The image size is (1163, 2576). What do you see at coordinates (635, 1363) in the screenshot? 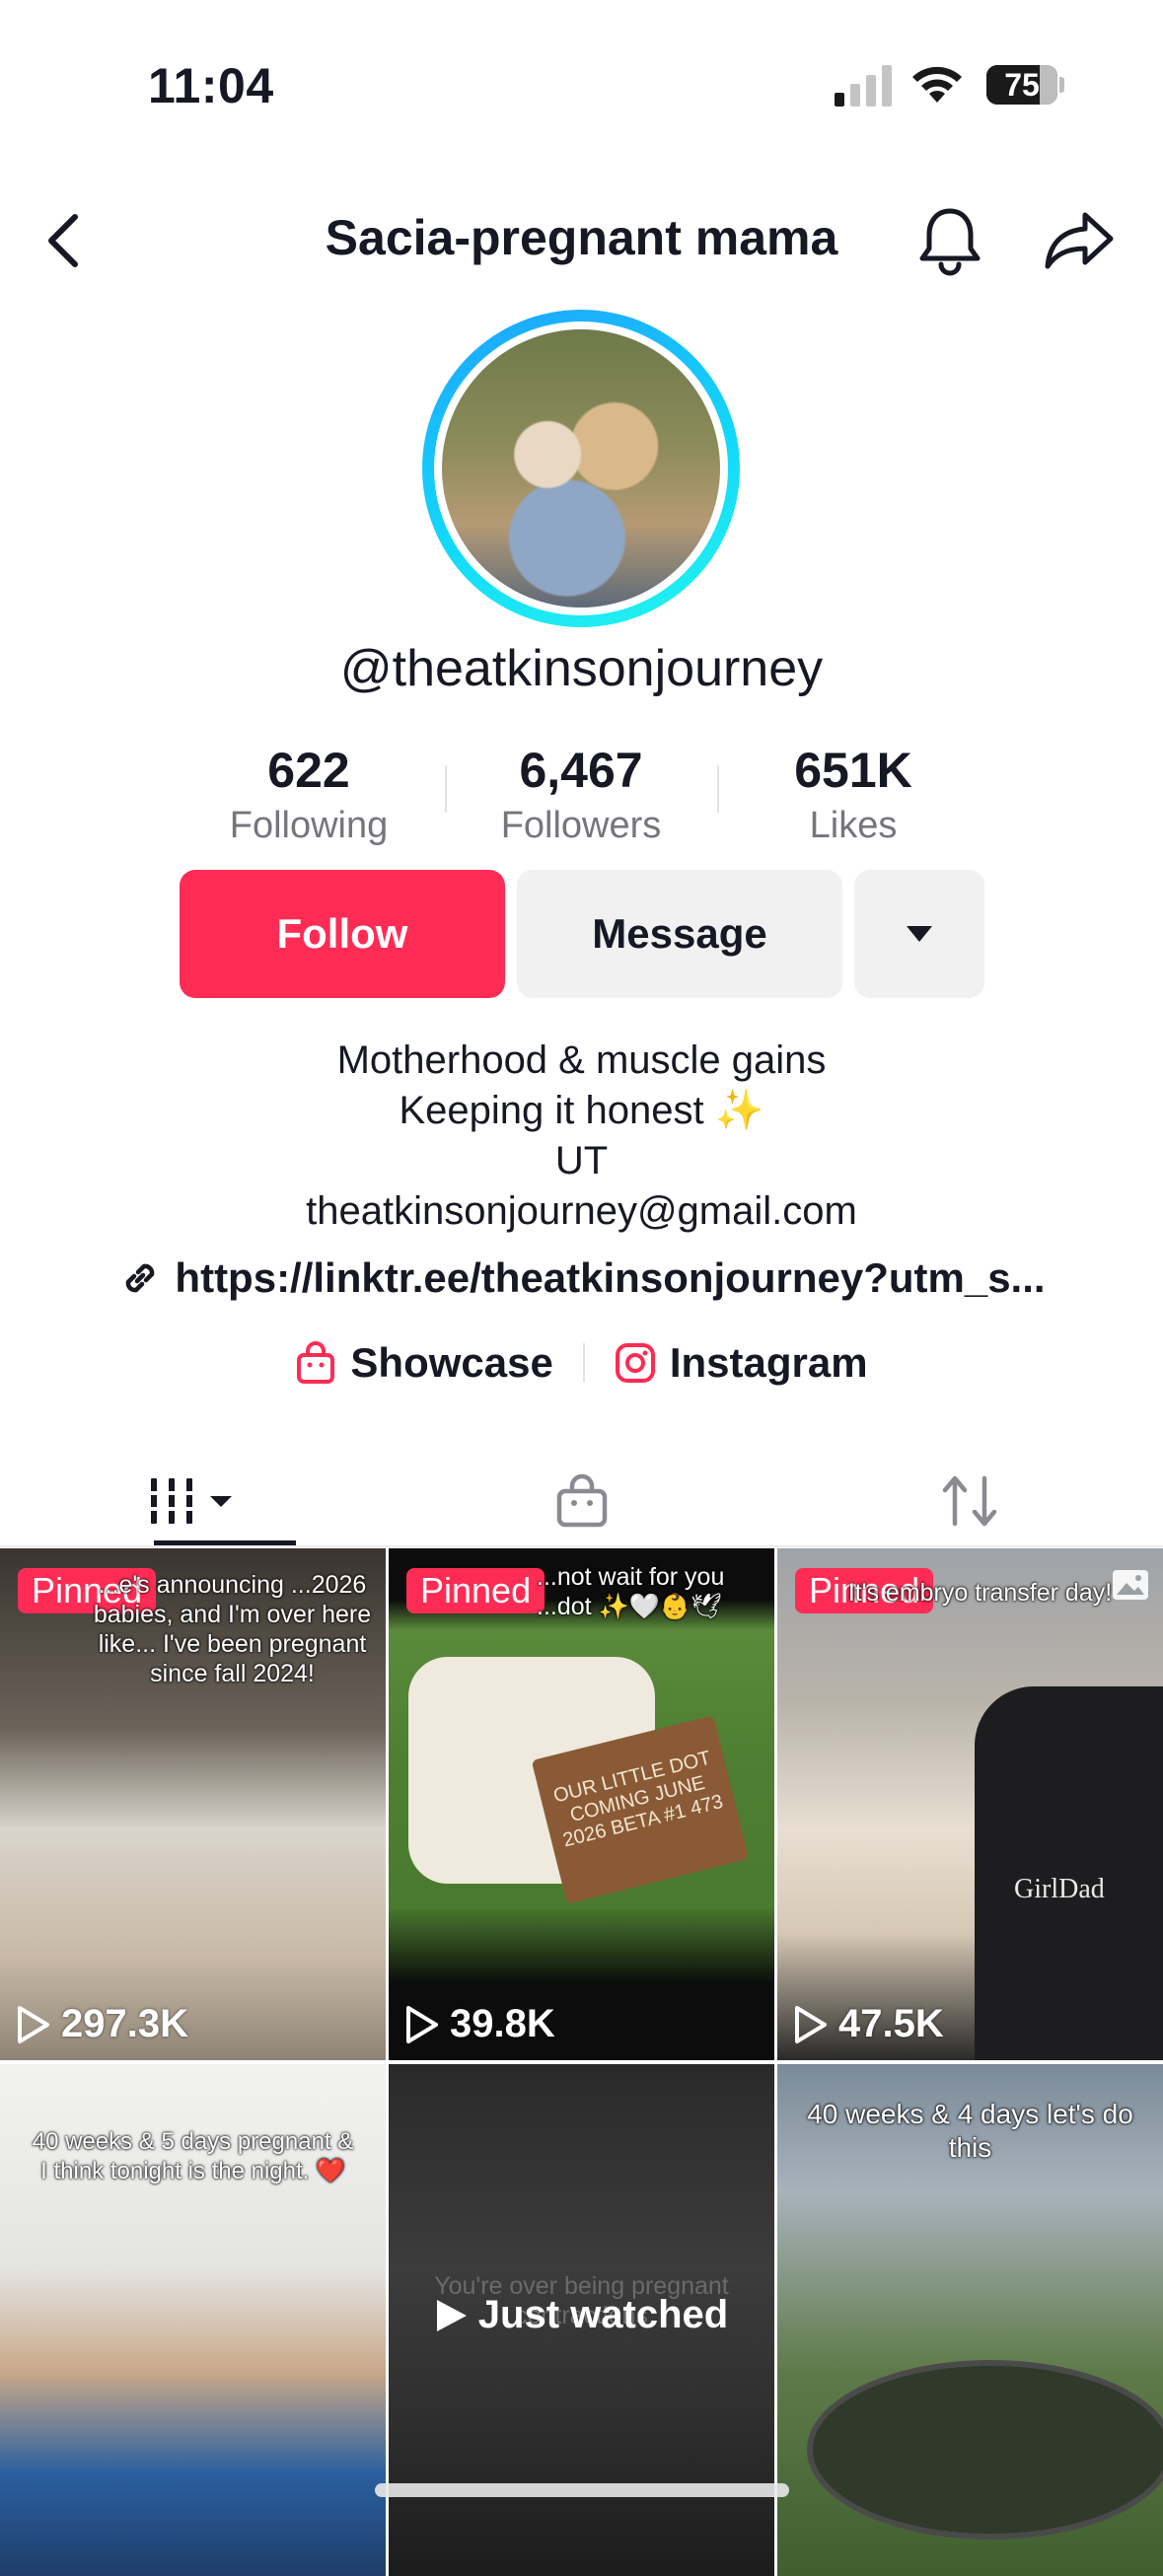
I see `instagram-icon` at bounding box center [635, 1363].